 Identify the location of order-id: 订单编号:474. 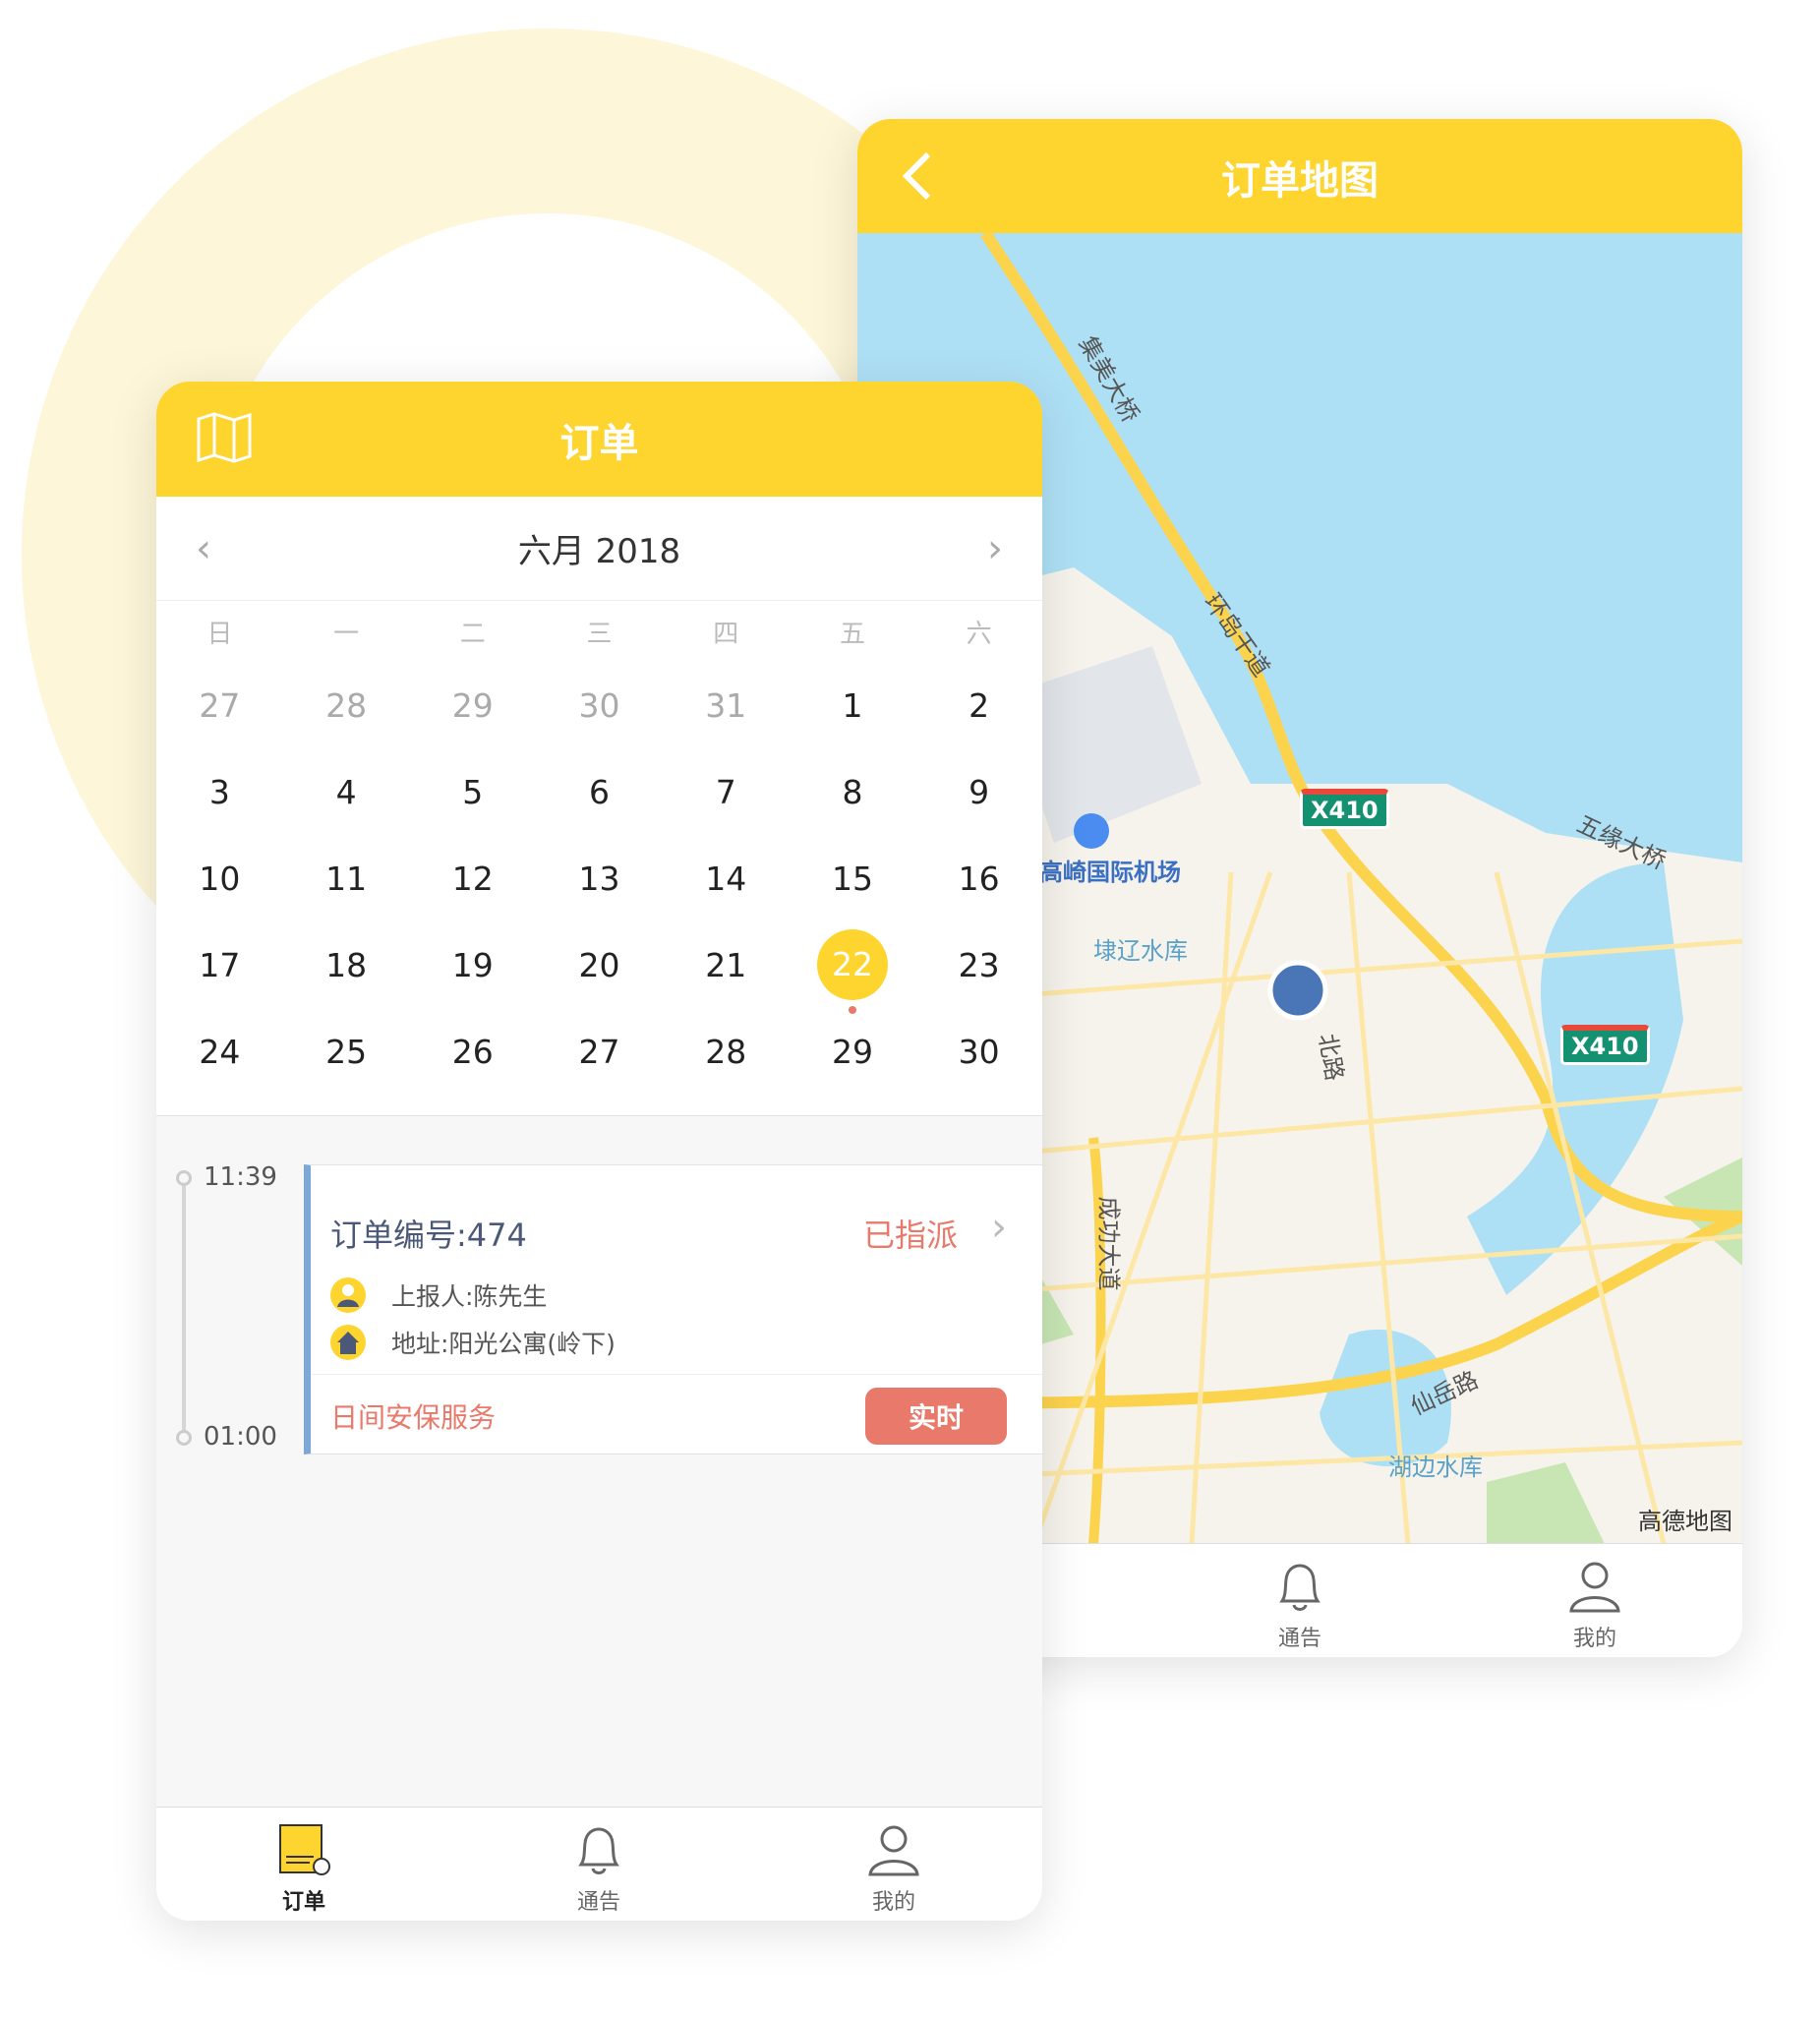
(428, 1235).